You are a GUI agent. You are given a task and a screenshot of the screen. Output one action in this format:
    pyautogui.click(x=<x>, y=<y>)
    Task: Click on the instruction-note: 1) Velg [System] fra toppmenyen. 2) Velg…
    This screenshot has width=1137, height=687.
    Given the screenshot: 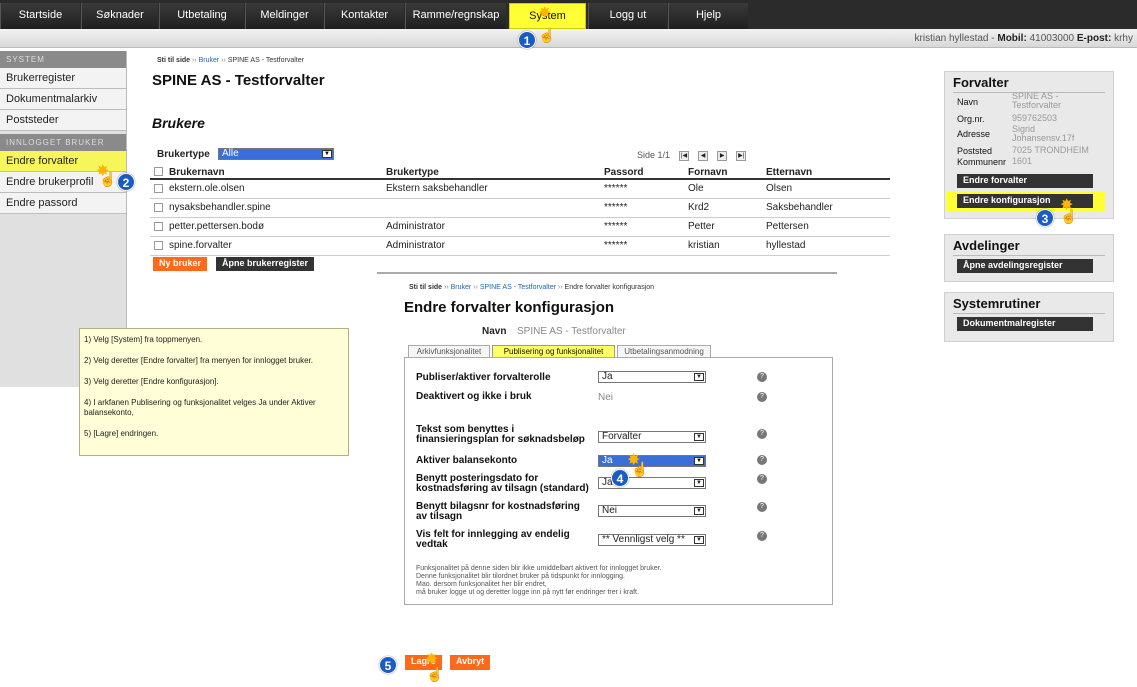 What is the action you would take?
    pyautogui.click(x=214, y=392)
    